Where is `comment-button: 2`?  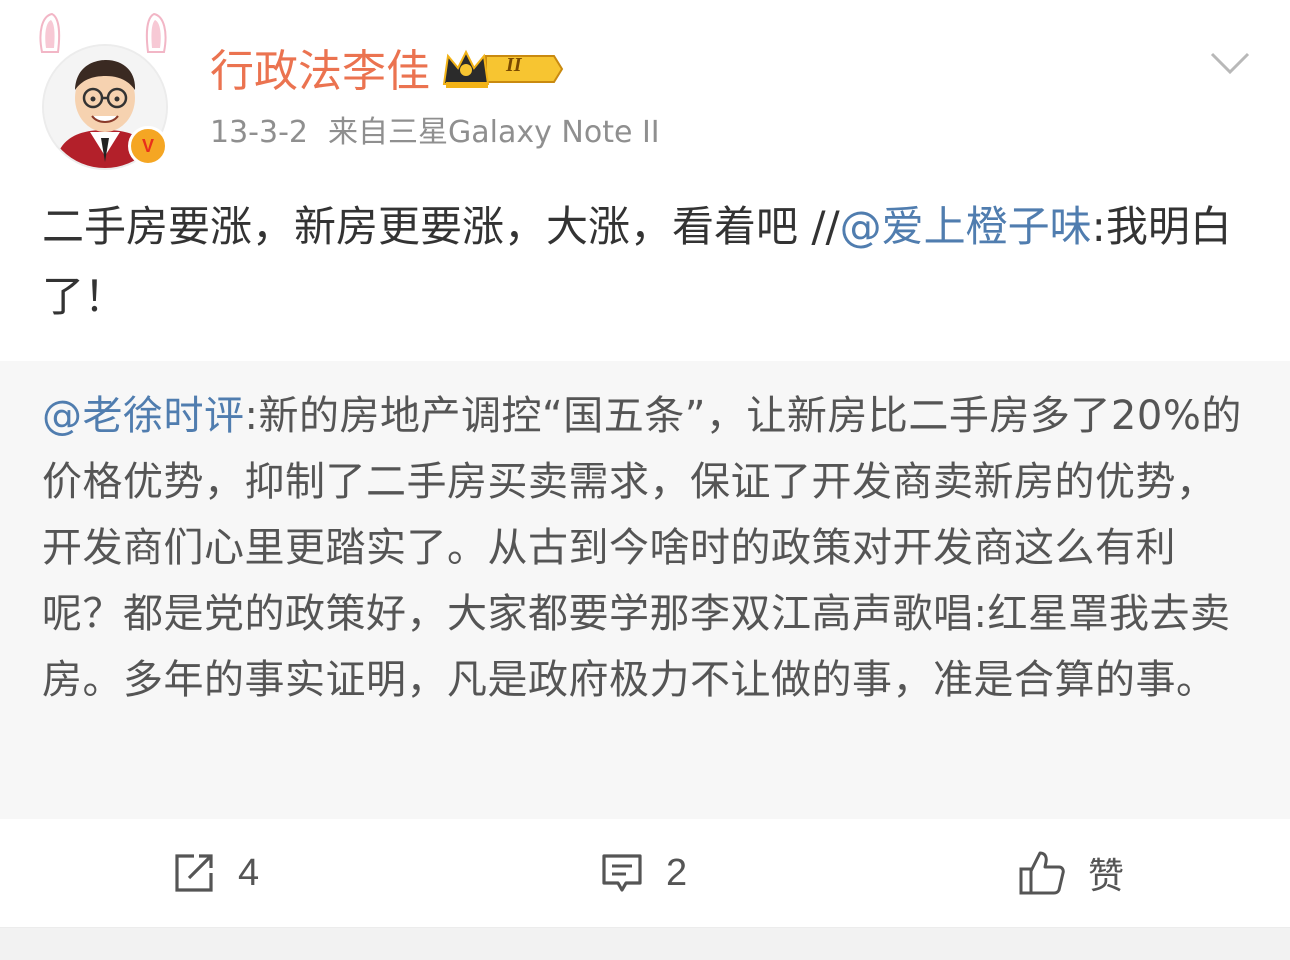 comment-button: 2 is located at coordinates (643, 873).